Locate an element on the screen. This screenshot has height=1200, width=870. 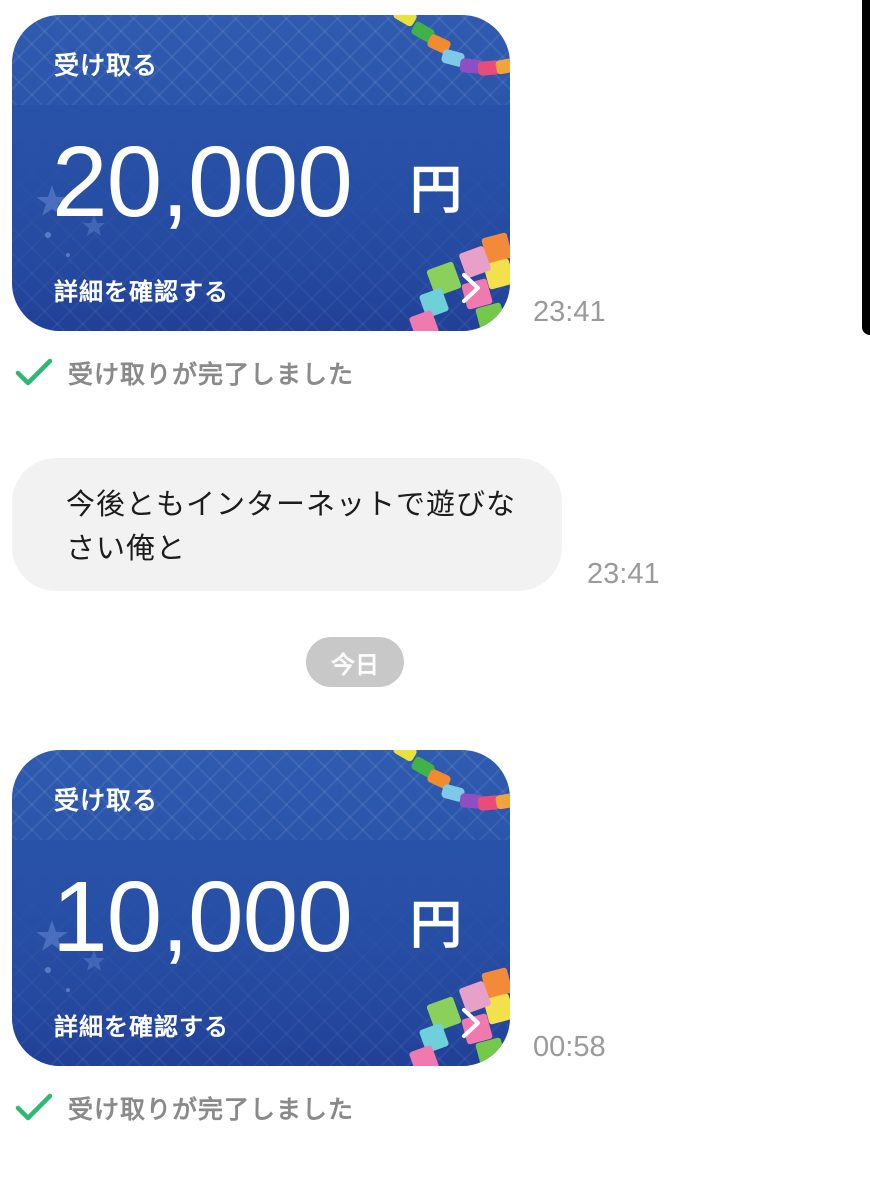
message-bubble: 今後ともインターネットで遊びなさい俺と is located at coordinates (287, 524).